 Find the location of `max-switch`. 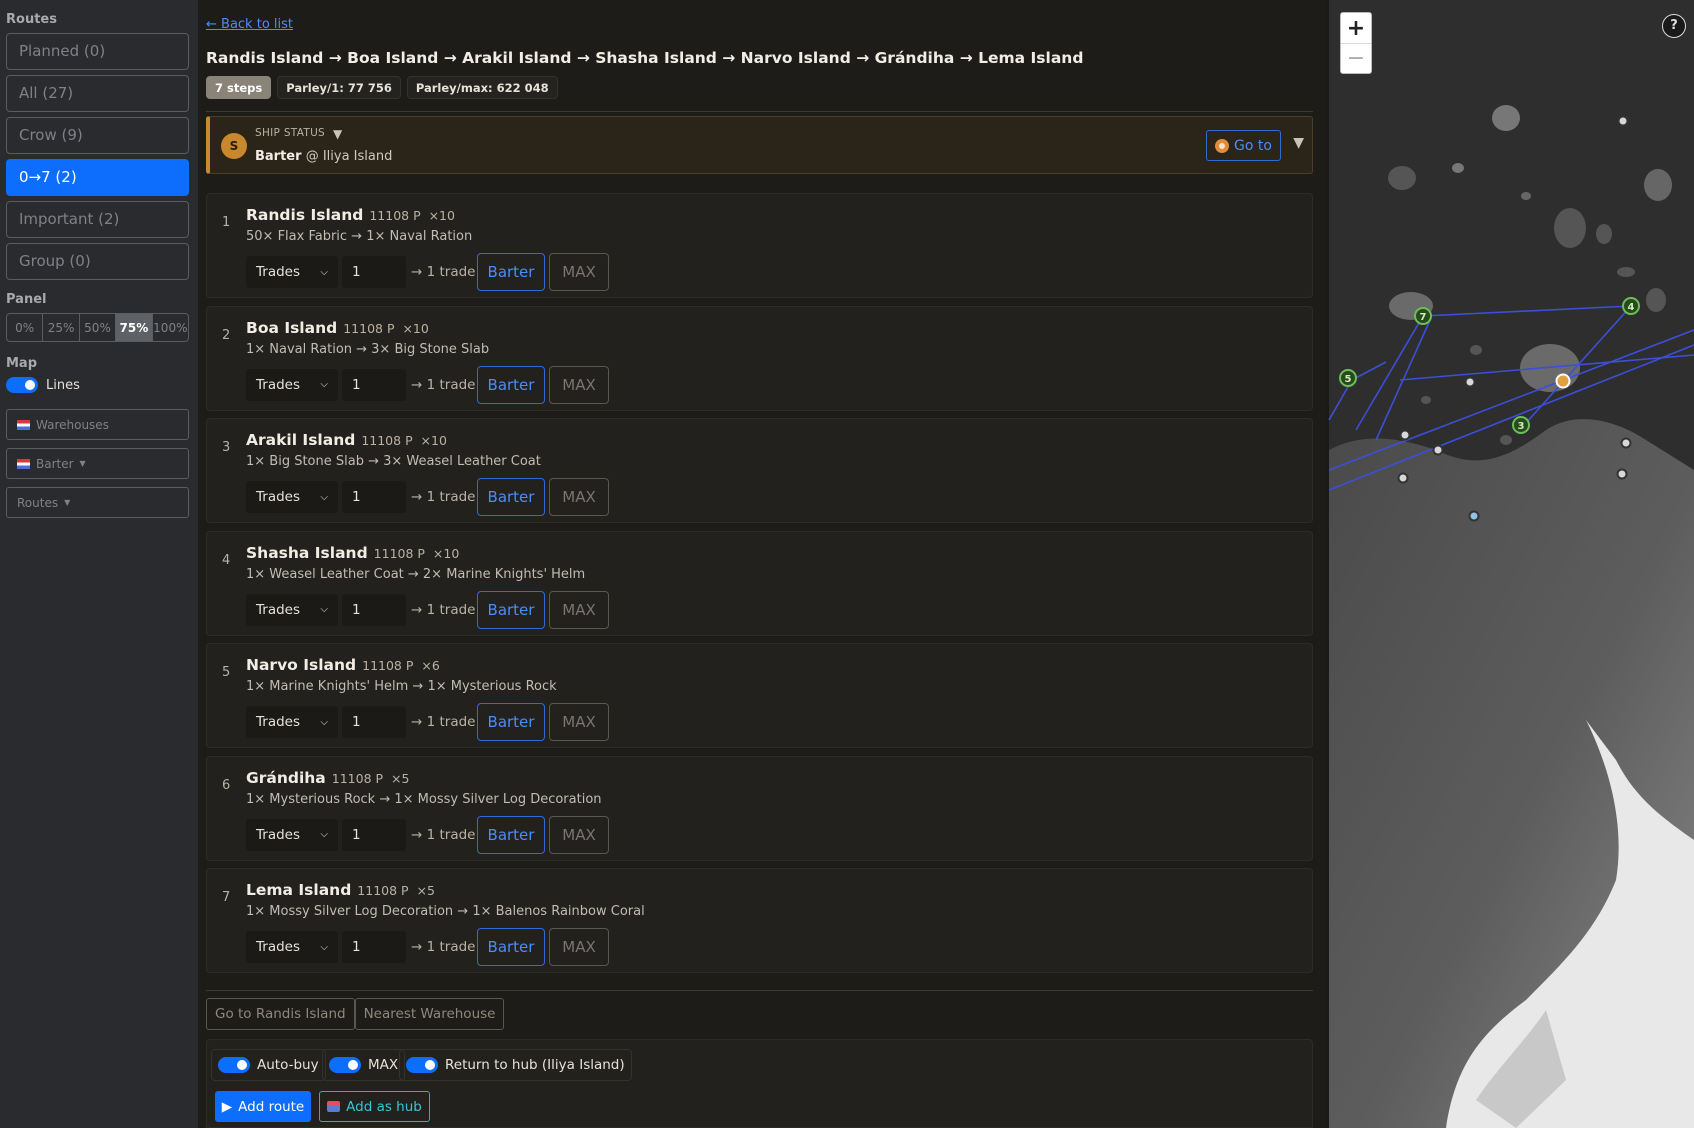

max-switch is located at coordinates (345, 1065).